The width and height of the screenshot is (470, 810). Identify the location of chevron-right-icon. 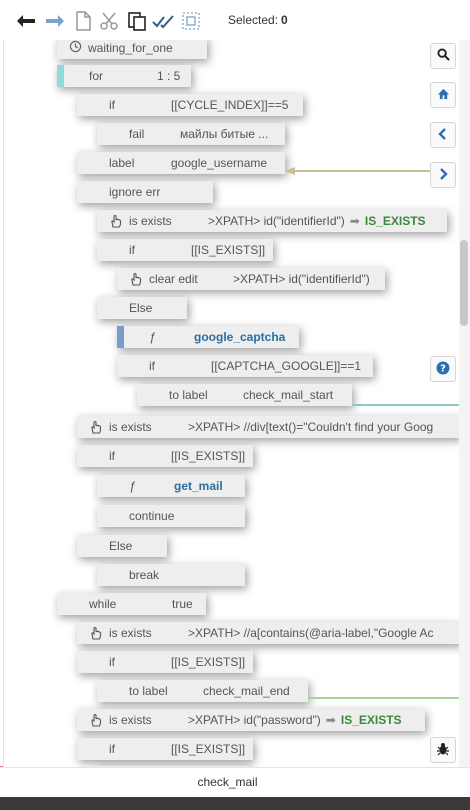
(443, 175).